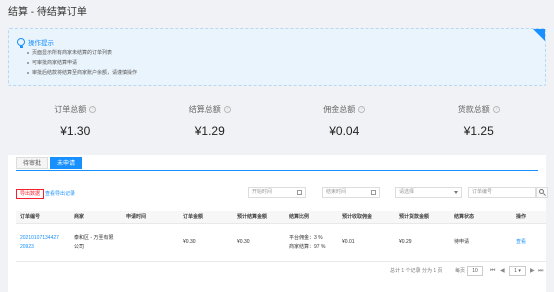 The image size is (554, 292). Describe the element at coordinates (32, 163) in the screenshot. I see `tab-pending-approval: 待审批` at that location.